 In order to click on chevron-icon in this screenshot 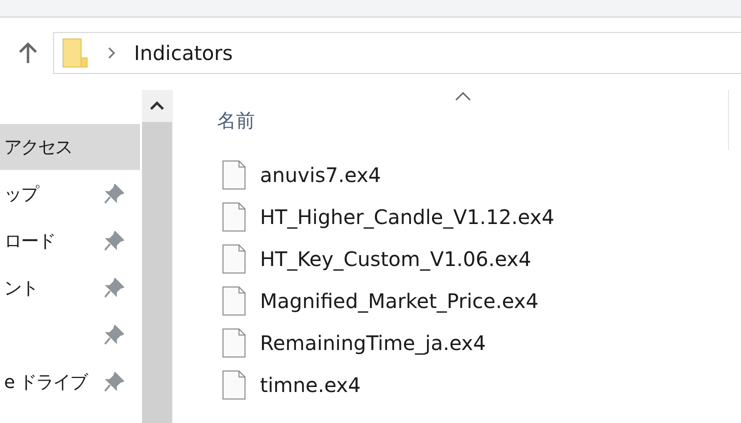, I will do `click(112, 53)`.